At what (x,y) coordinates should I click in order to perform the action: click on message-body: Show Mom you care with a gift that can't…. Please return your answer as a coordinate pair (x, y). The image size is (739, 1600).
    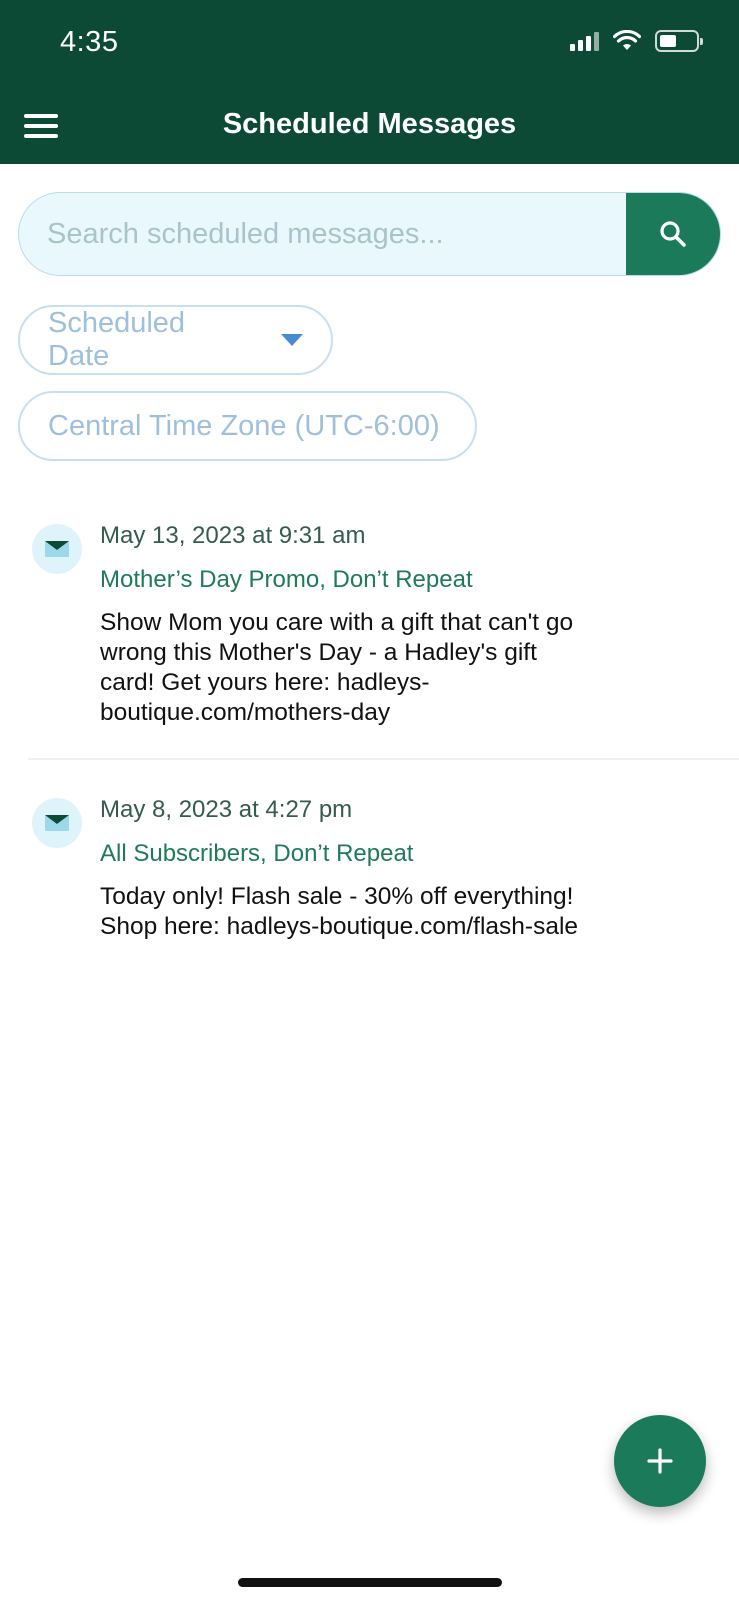
    Looking at the image, I should click on (337, 667).